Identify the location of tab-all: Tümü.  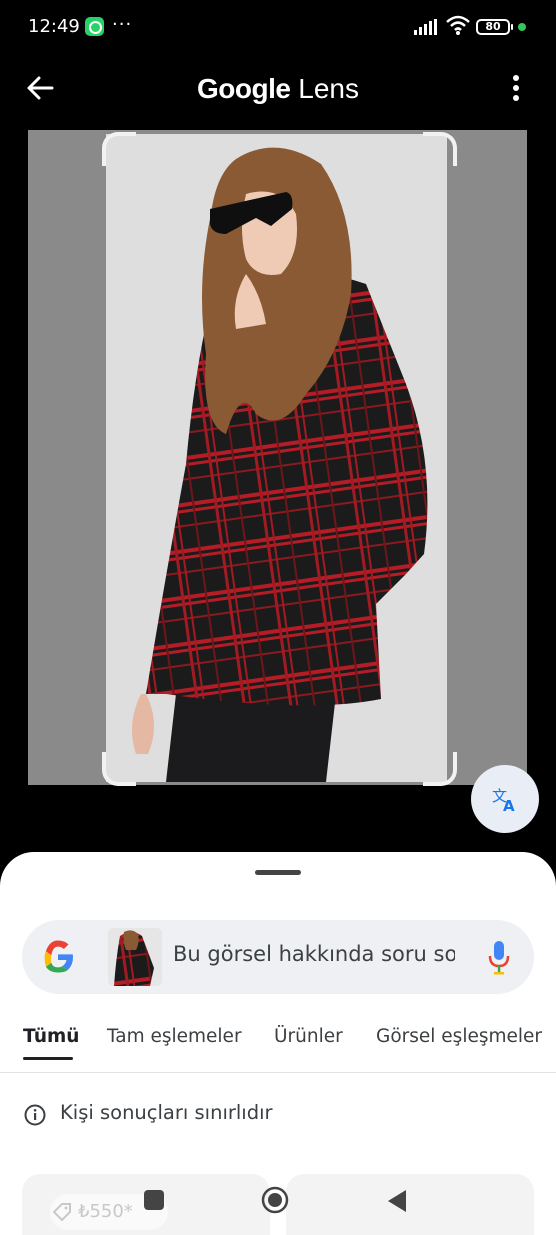
(51, 1036).